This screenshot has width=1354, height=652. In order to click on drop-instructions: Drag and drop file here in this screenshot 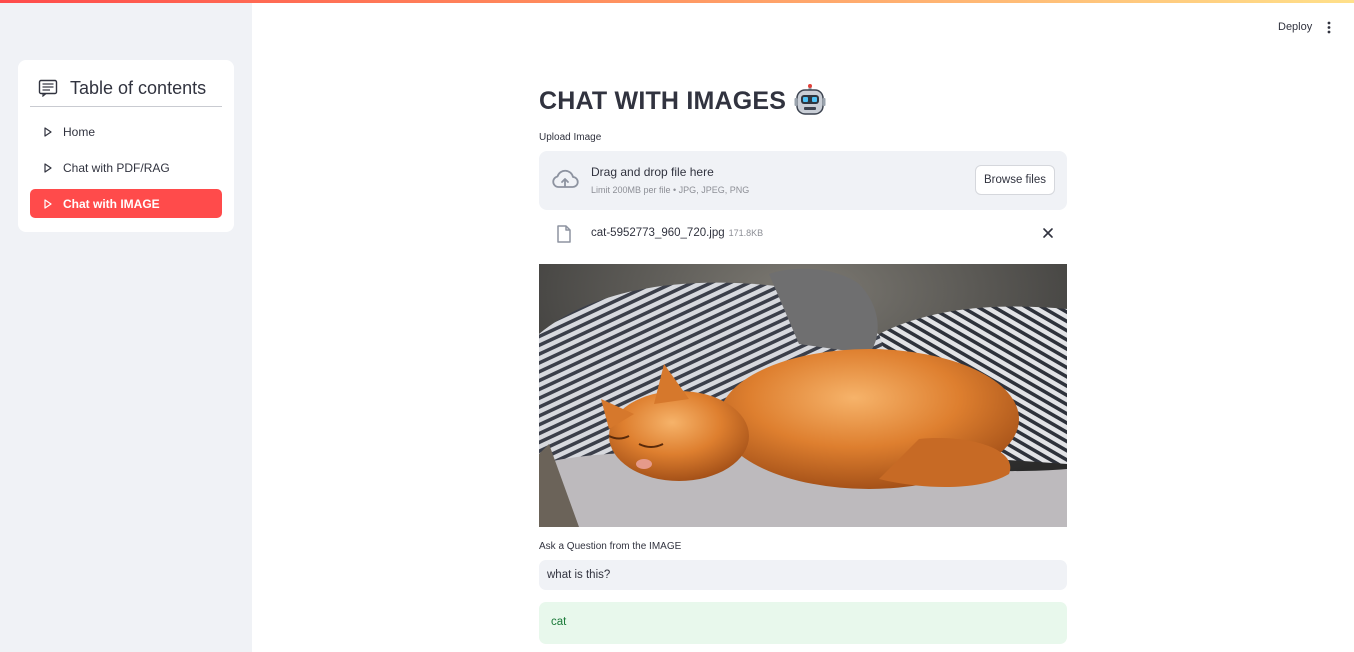, I will do `click(652, 172)`.